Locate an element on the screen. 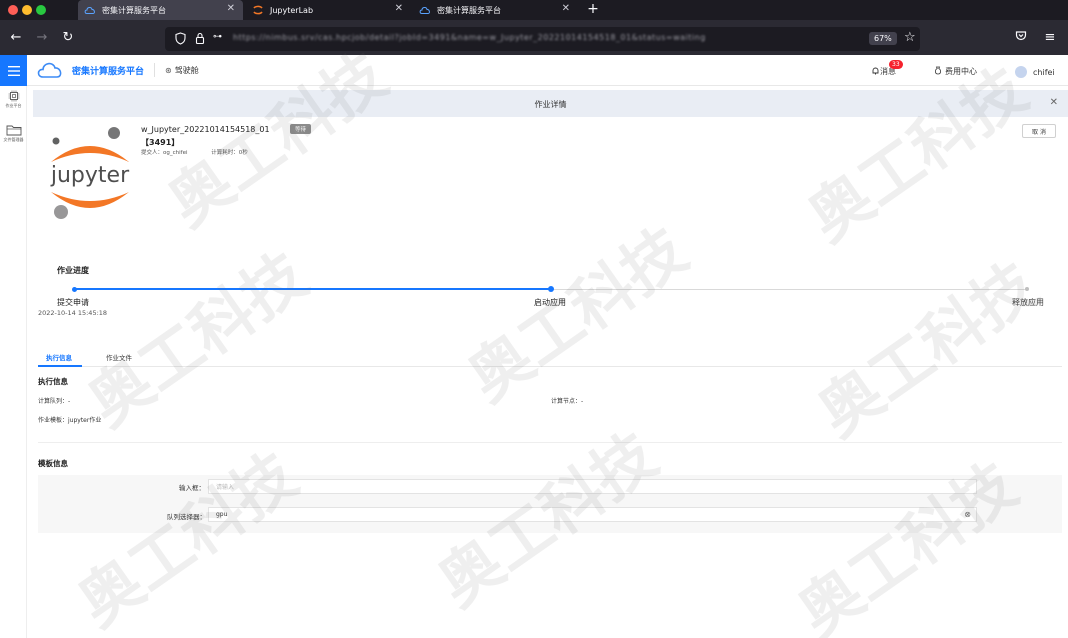 This screenshot has height=638, width=1068. browser-tab-3: 密集计算服务平台 ✕ is located at coordinates (495, 10).